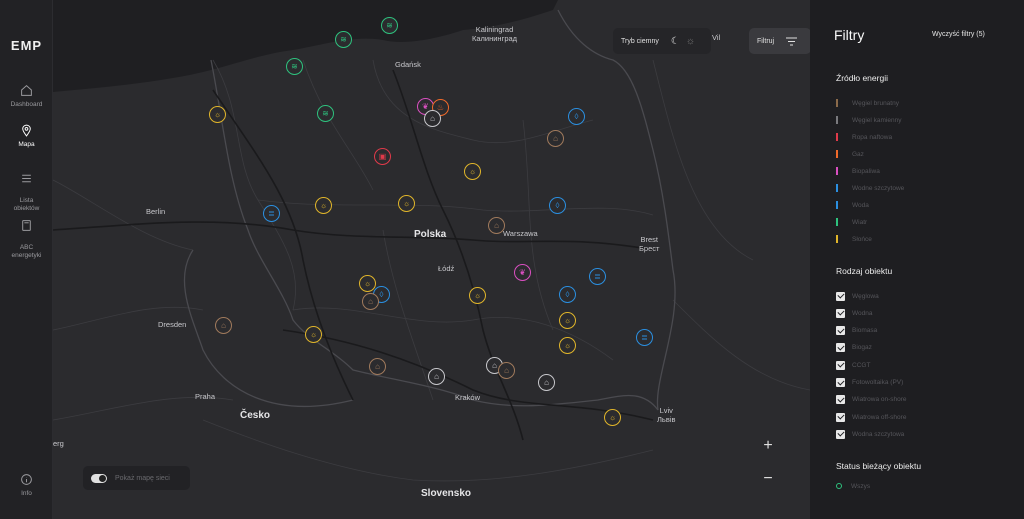 This screenshot has width=1024, height=519. Describe the element at coordinates (851, 222) in the screenshot. I see `energy-source-item: Wiatr` at that location.